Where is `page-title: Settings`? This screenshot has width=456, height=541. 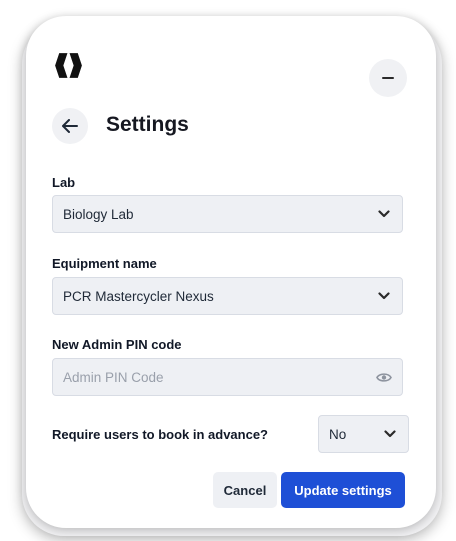 page-title: Settings is located at coordinates (147, 124).